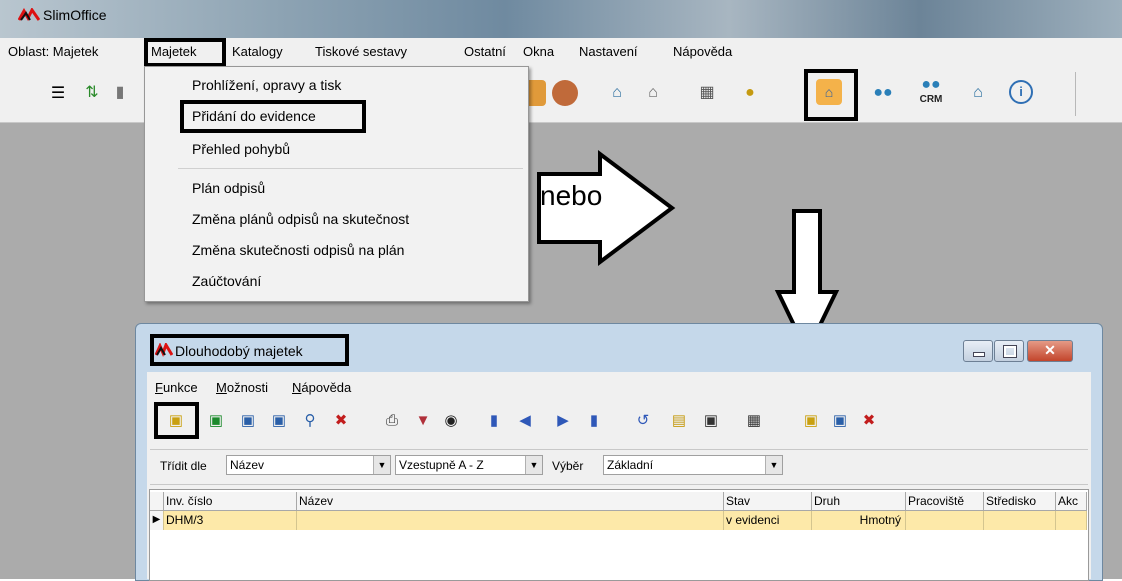 This screenshot has height=581, width=1122. I want to click on menu-oblast: Oblast: Majetek, so click(53, 51).